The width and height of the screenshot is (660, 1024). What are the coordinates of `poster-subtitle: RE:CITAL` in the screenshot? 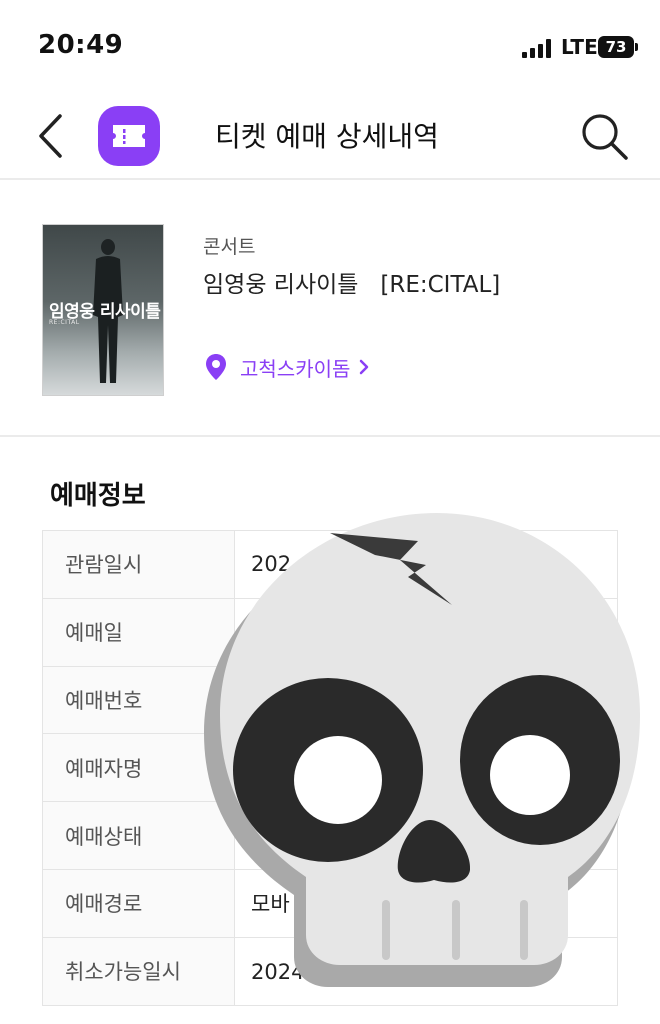 It's located at (64, 322).